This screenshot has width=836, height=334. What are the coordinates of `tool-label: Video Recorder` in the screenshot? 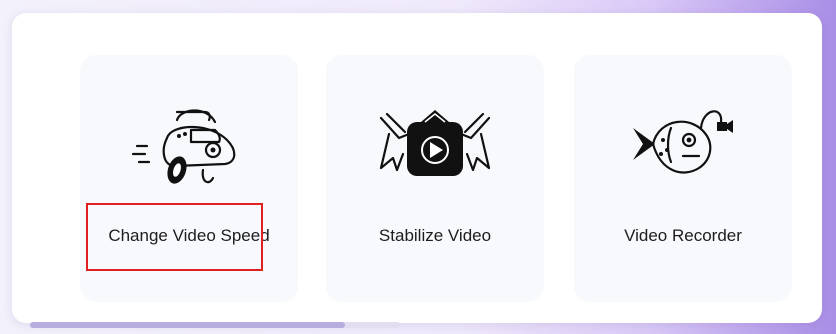 It's located at (683, 235).